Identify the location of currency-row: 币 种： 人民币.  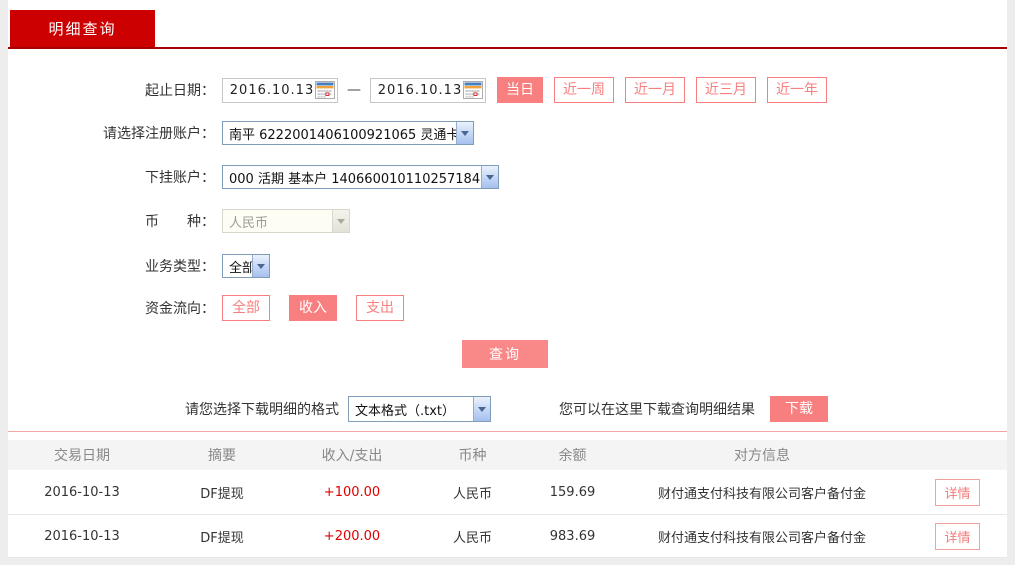
(179, 221).